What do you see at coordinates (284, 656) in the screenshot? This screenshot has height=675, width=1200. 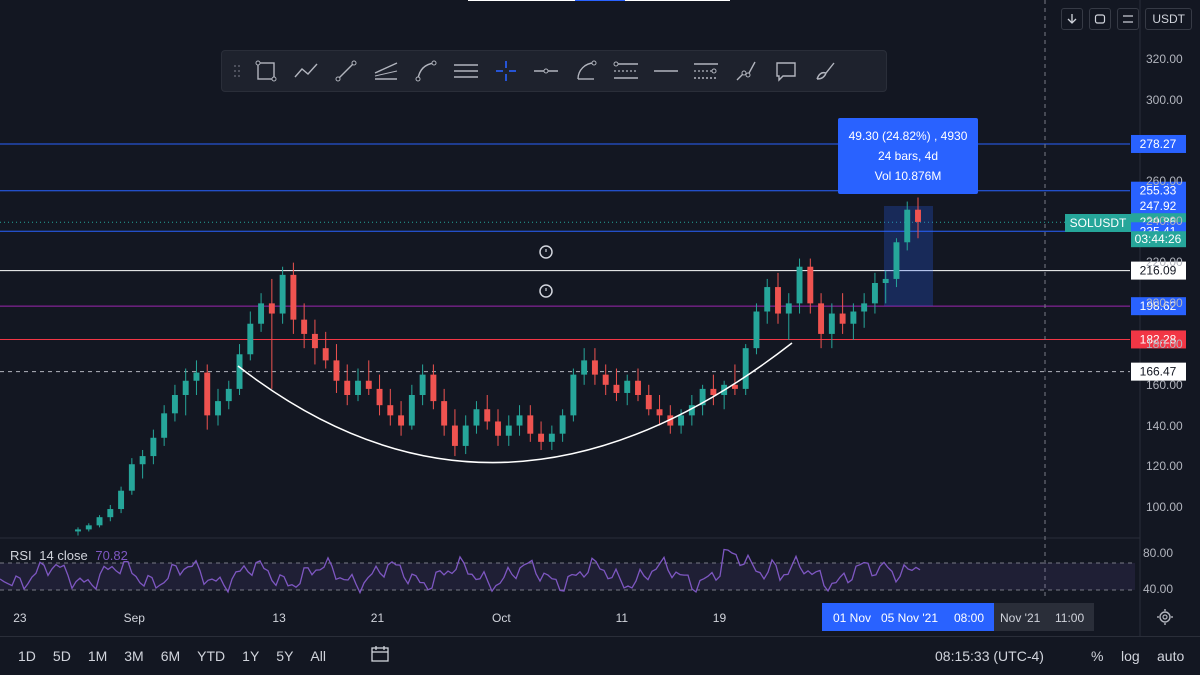 I see `range-button-5y: 5Y` at bounding box center [284, 656].